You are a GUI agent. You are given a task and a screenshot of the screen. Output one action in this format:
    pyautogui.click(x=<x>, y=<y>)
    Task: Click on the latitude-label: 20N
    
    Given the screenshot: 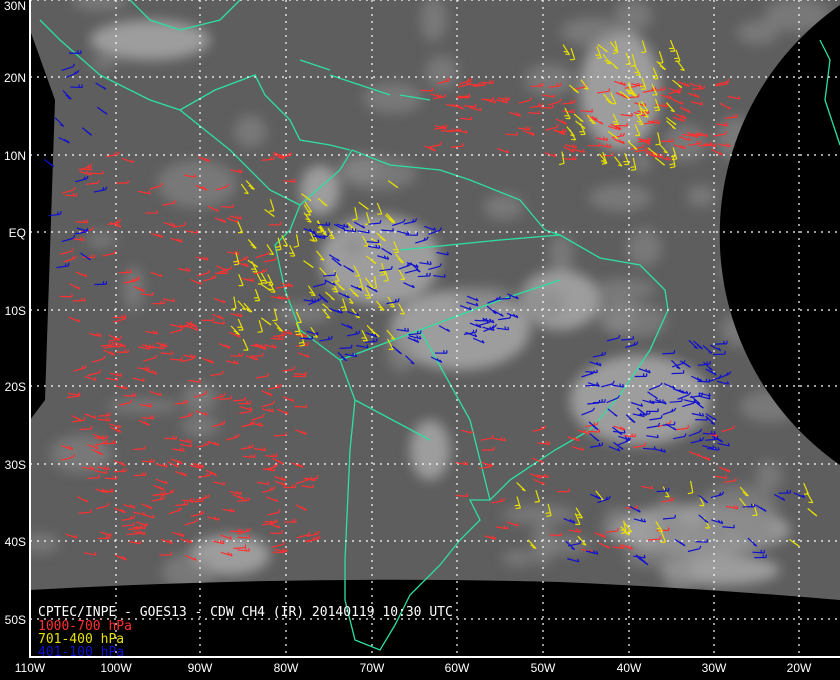 What is the action you would take?
    pyautogui.click(x=15, y=78)
    